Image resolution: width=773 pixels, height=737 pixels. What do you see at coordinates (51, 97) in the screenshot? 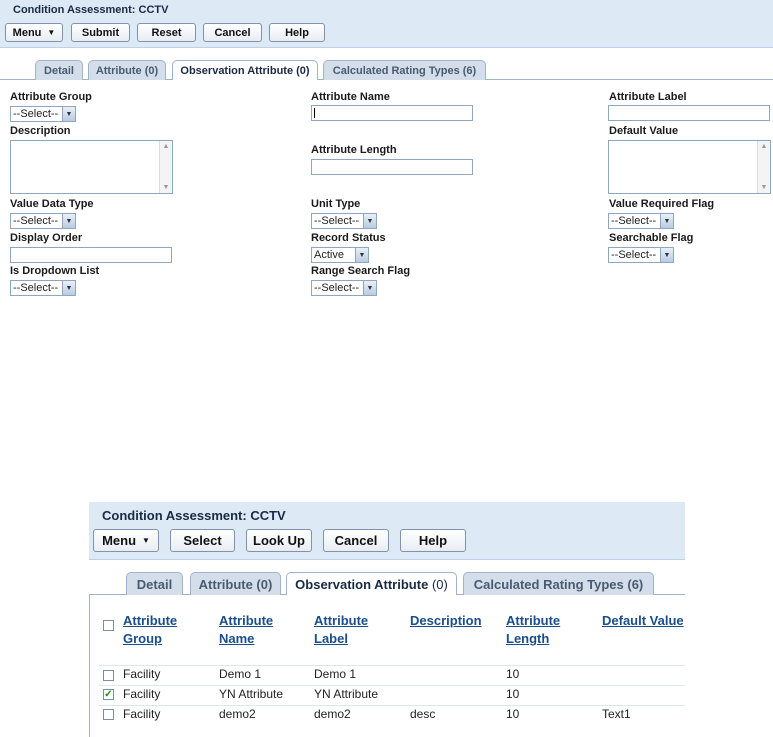
I see `attribute-group-label: Attribute Group` at bounding box center [51, 97].